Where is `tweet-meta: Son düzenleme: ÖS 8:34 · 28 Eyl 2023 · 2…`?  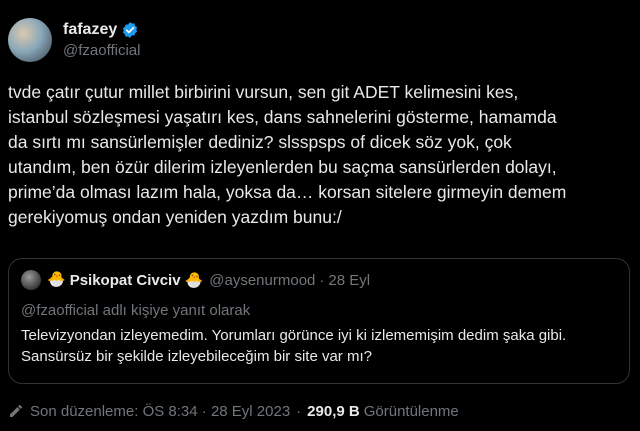 tweet-meta: Son düzenleme: ÖS 8:34 · 28 Eyl 2023 · 2… is located at coordinates (233, 411).